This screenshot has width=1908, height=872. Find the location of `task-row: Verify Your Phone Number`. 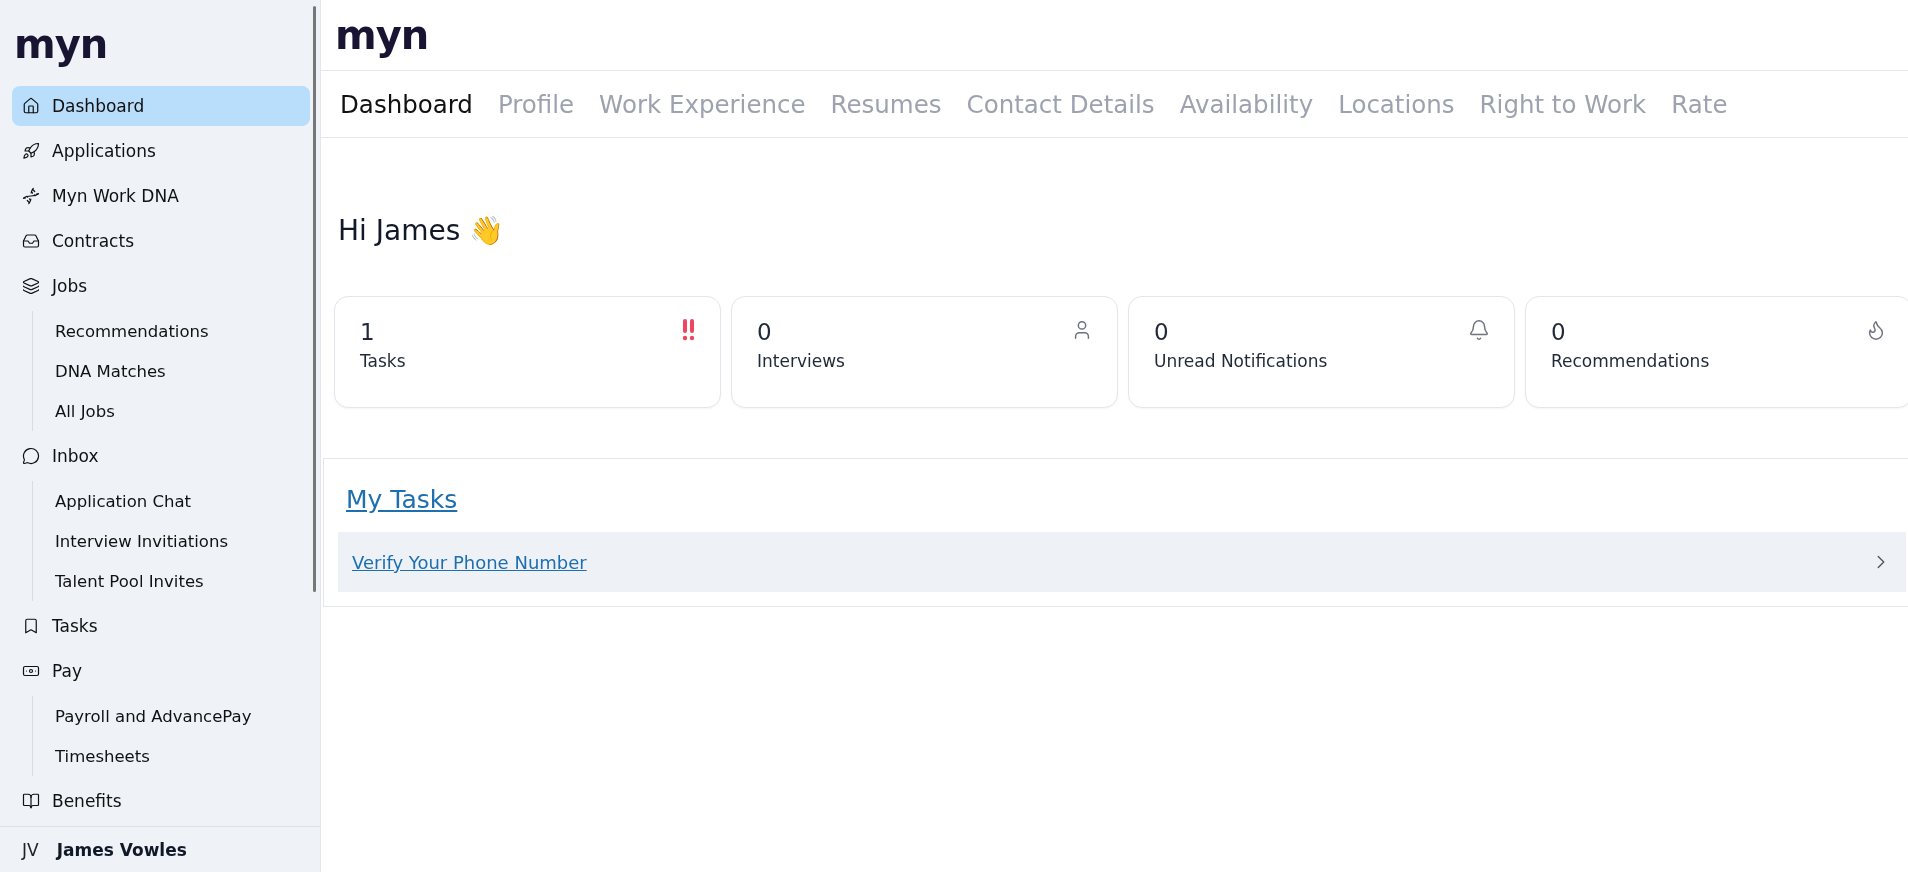

task-row: Verify Your Phone Number is located at coordinates (1122, 562).